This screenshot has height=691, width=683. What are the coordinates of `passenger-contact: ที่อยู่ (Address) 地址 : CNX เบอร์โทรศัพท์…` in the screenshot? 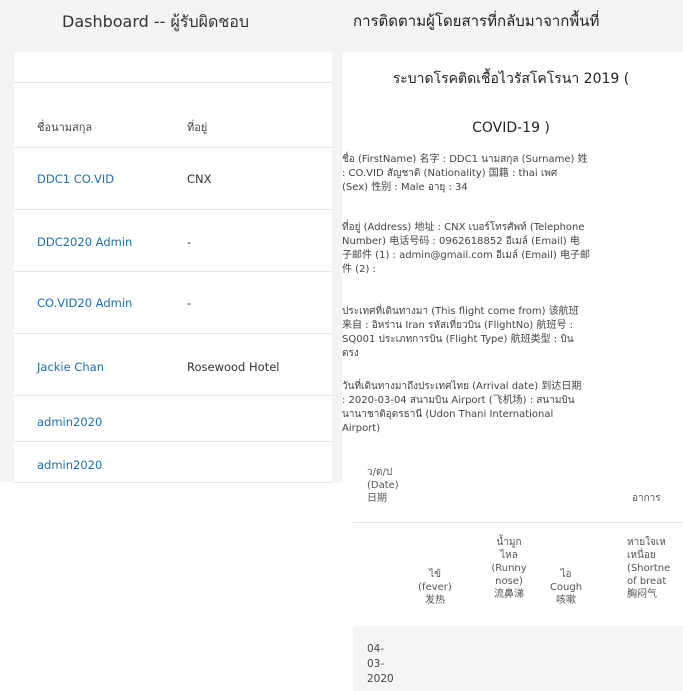 It's located at (512, 249).